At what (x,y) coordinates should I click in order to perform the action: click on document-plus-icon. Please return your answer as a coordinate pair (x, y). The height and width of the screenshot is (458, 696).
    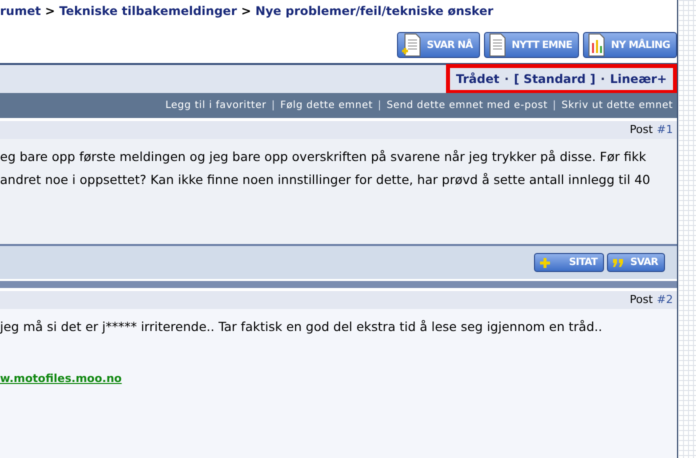
    Looking at the image, I should click on (411, 45).